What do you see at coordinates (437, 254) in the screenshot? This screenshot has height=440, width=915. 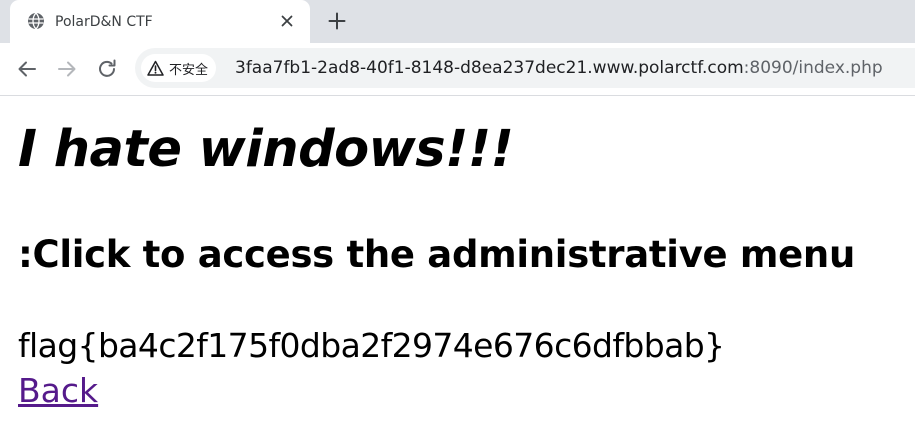 I see `page-subheading: :Click to access the administrative menu` at bounding box center [437, 254].